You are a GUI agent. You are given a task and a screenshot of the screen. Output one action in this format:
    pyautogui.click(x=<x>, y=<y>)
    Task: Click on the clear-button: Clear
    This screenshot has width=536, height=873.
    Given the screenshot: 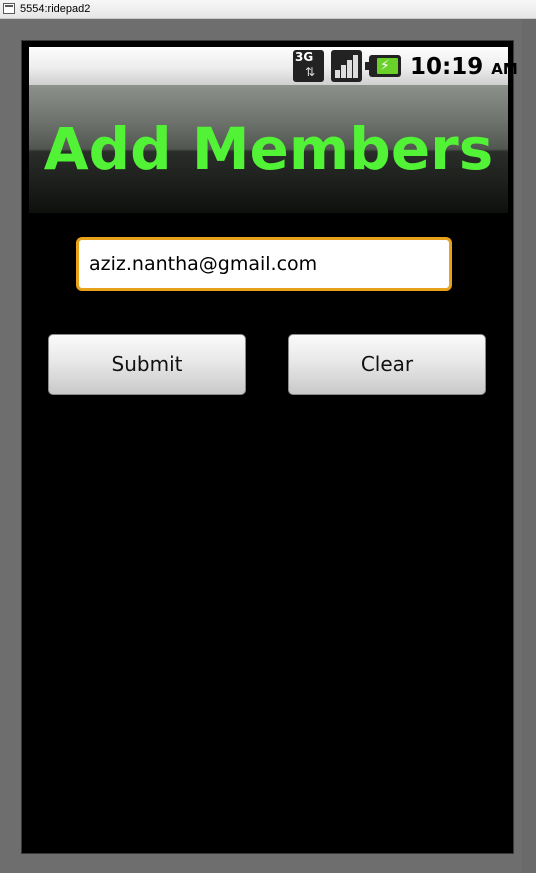 What is the action you would take?
    pyautogui.click(x=387, y=364)
    